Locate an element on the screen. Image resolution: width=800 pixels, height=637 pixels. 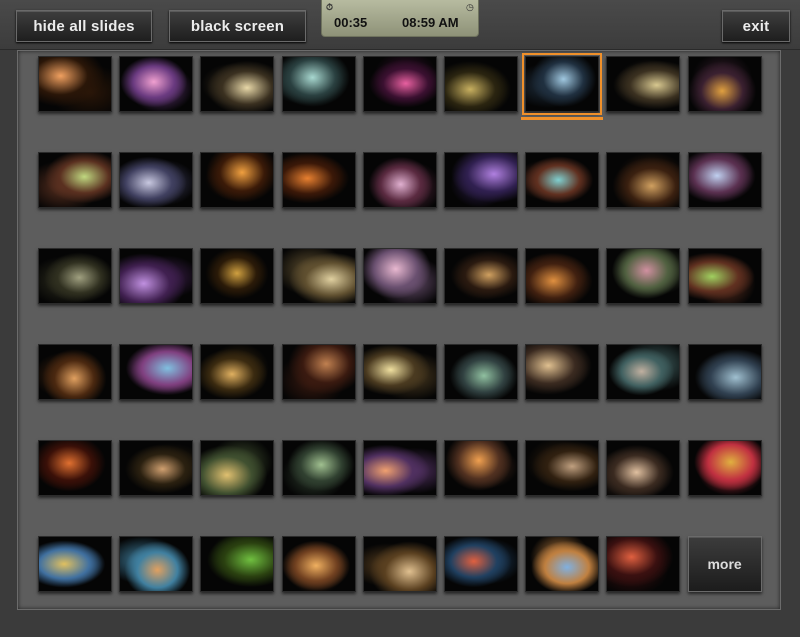
selected-indicator is located at coordinates (562, 118).